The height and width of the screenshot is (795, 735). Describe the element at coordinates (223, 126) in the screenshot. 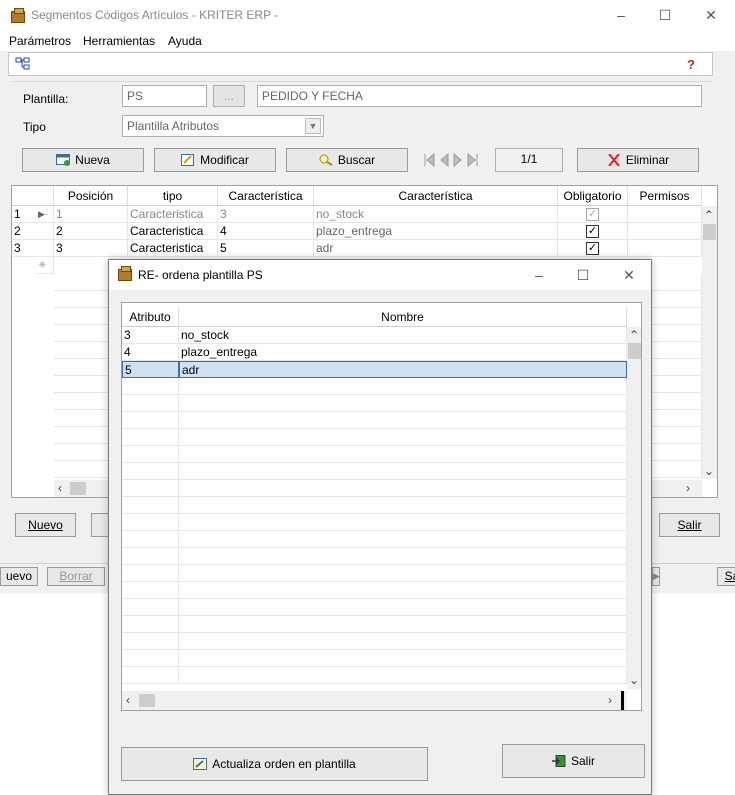

I see `tipo-select: Plantilla Atributos ▼` at that location.